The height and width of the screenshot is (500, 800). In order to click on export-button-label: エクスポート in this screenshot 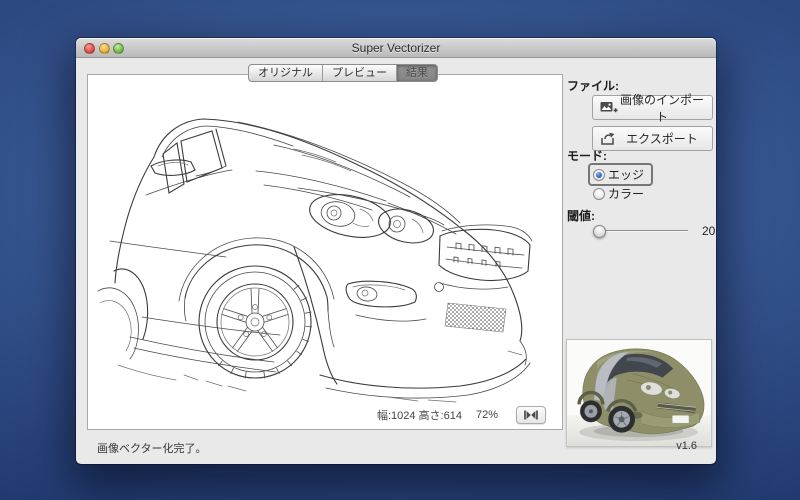, I will do `click(662, 139)`.